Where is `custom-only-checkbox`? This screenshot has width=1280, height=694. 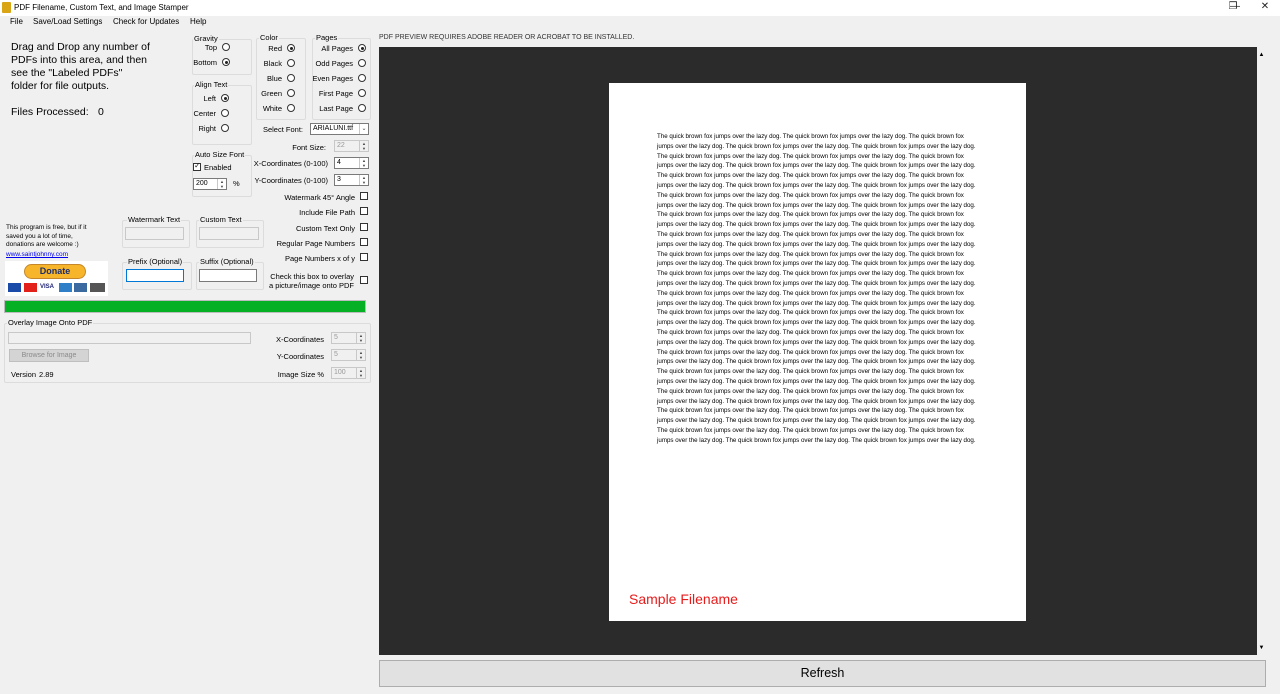 custom-only-checkbox is located at coordinates (364, 227).